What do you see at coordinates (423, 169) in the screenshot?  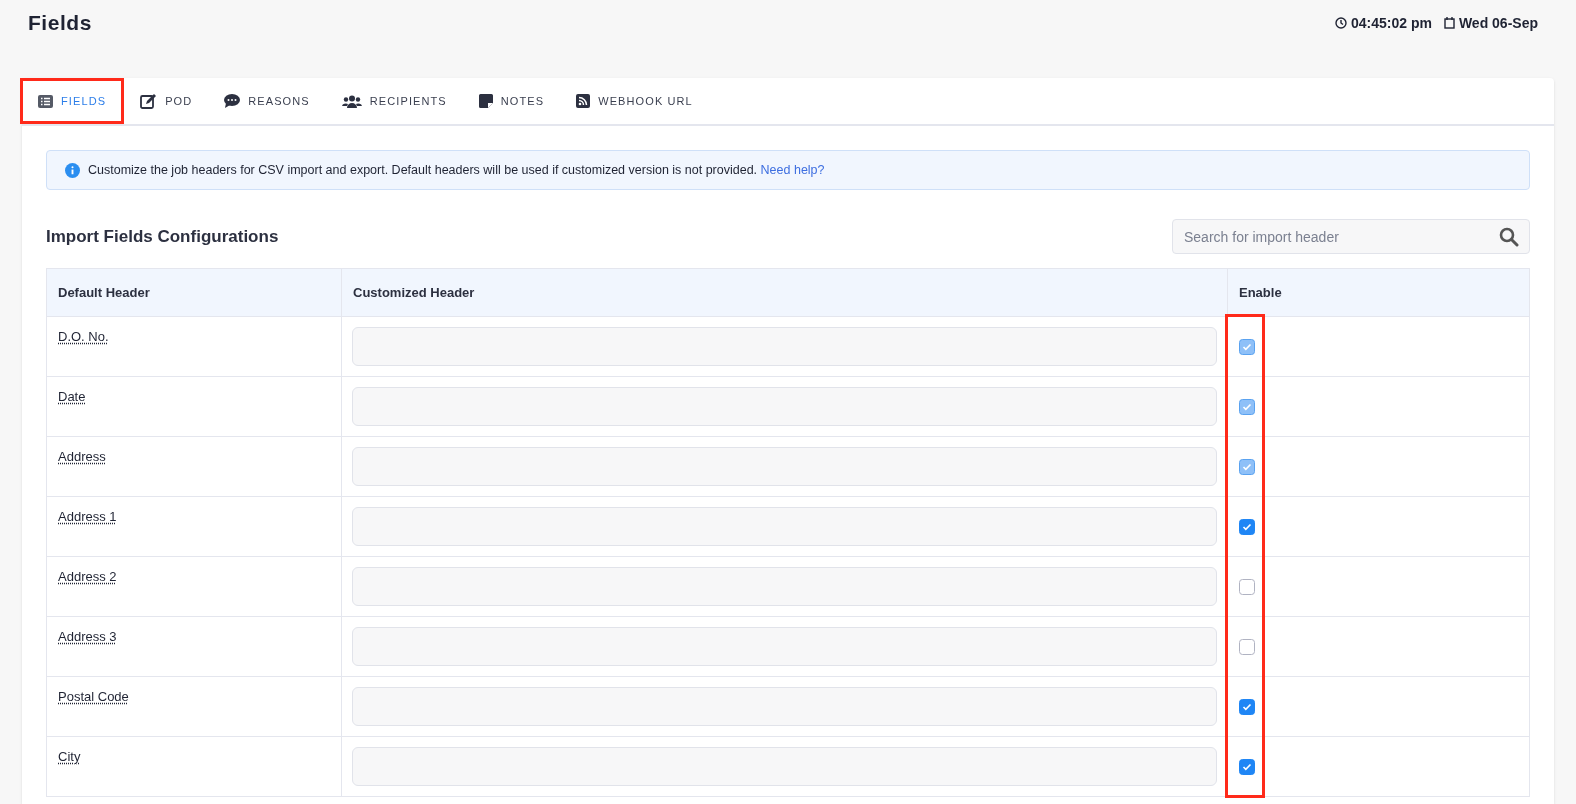 I see `info-text: Customize the job headers for CSV import and export. Default headers will be used if customized version is not provided.` at bounding box center [423, 169].